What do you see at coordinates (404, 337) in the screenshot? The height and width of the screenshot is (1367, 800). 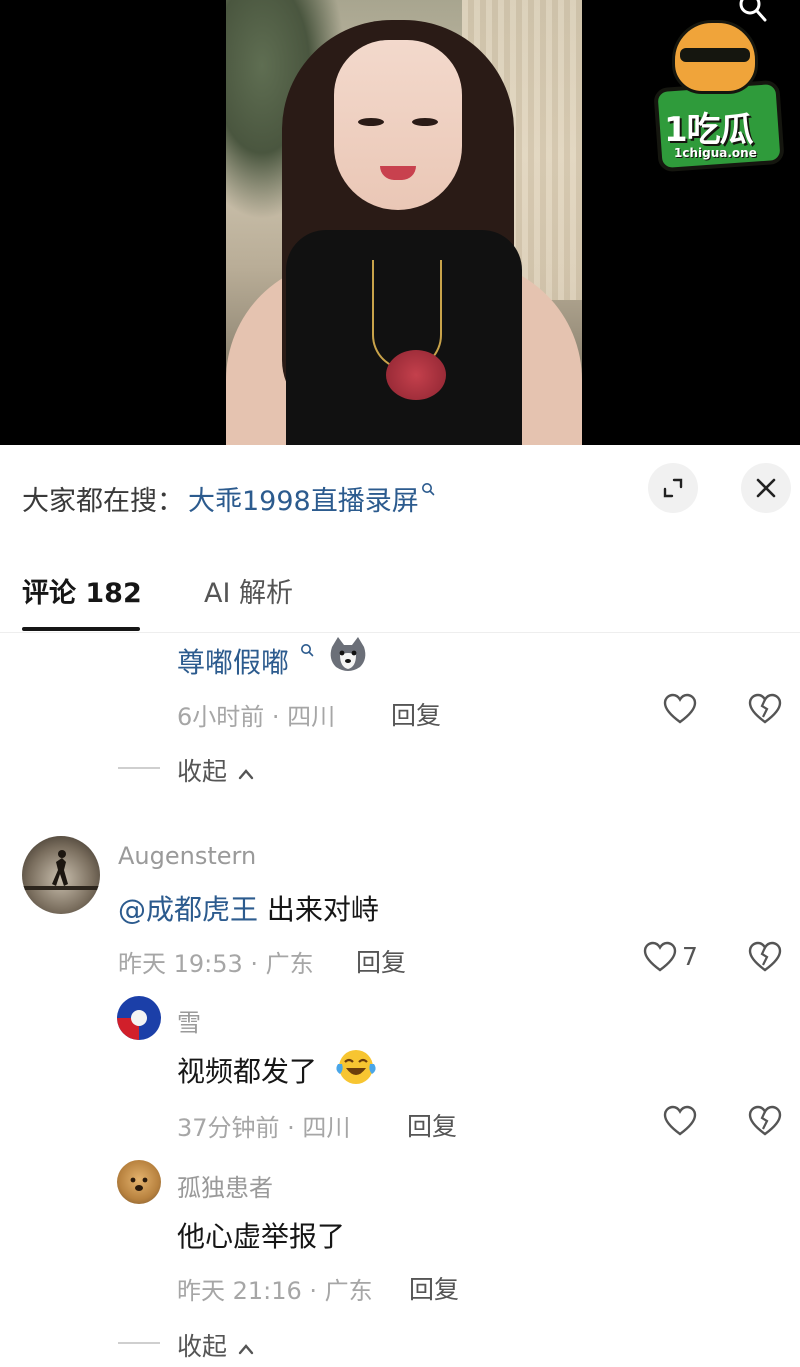 I see `black-dress` at bounding box center [404, 337].